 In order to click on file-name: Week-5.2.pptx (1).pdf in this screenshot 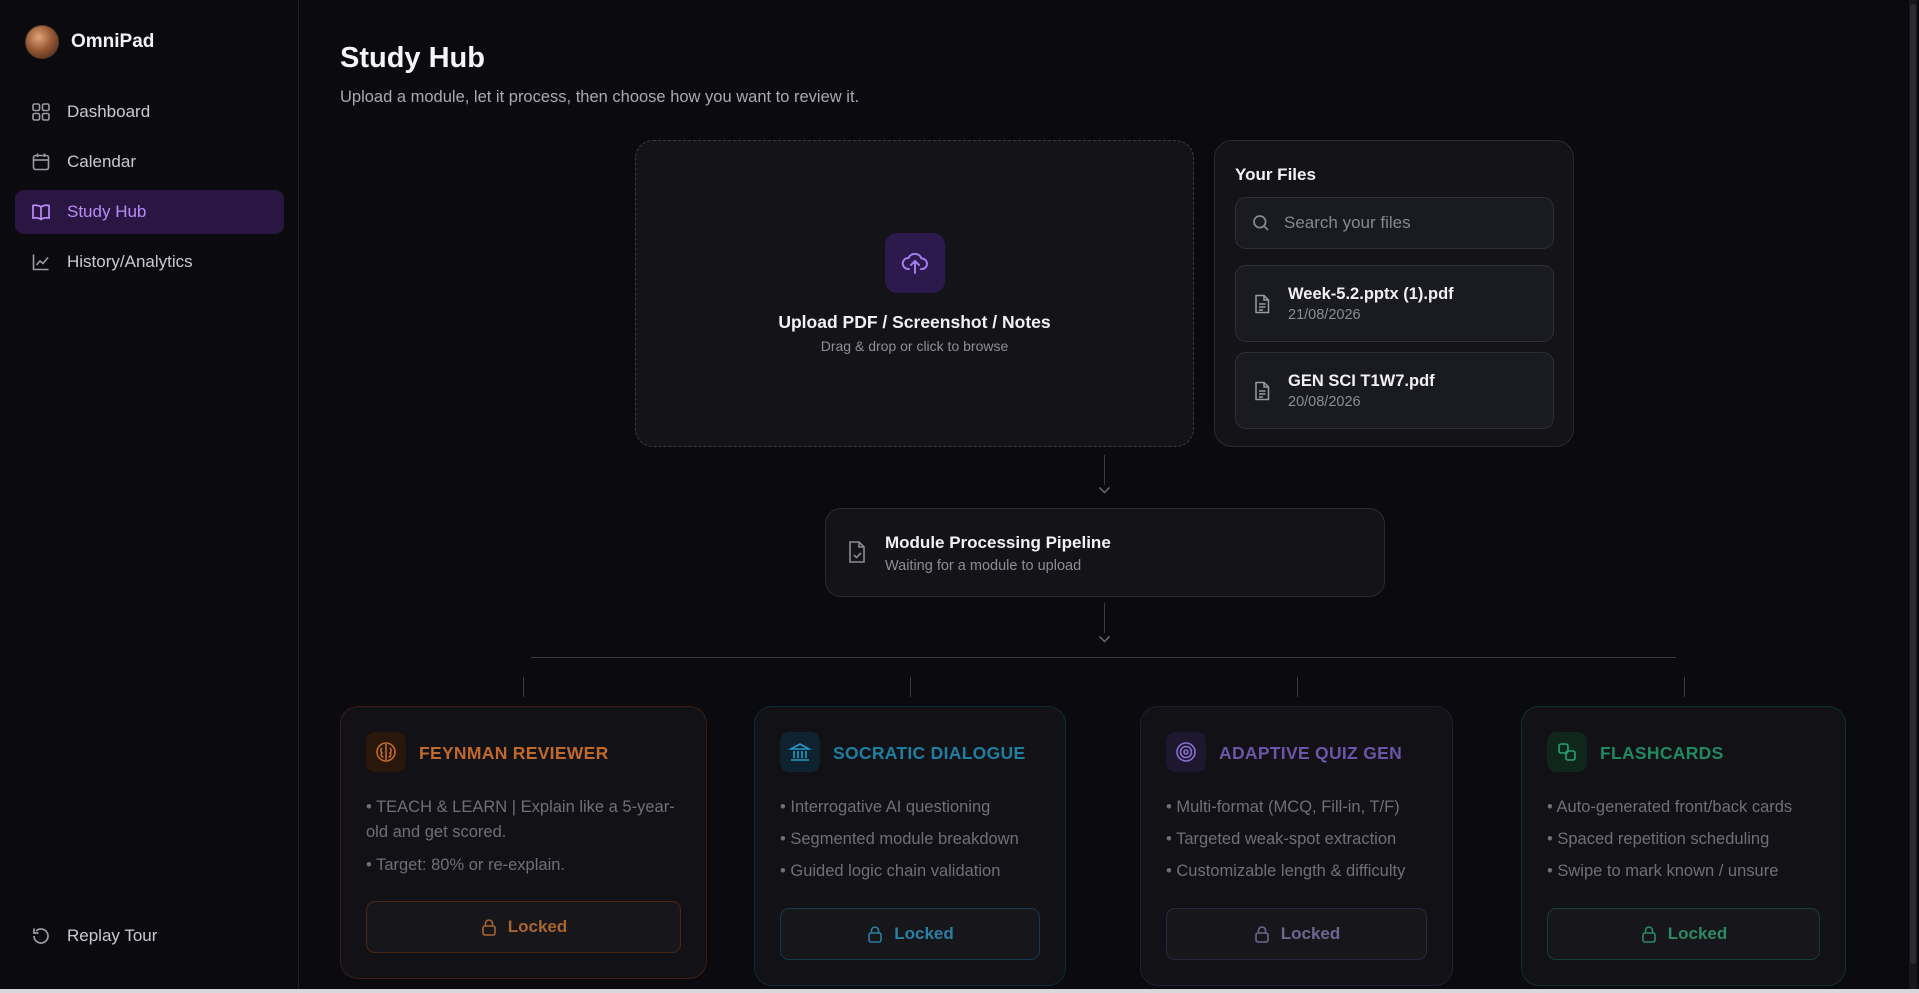, I will do `click(1371, 293)`.